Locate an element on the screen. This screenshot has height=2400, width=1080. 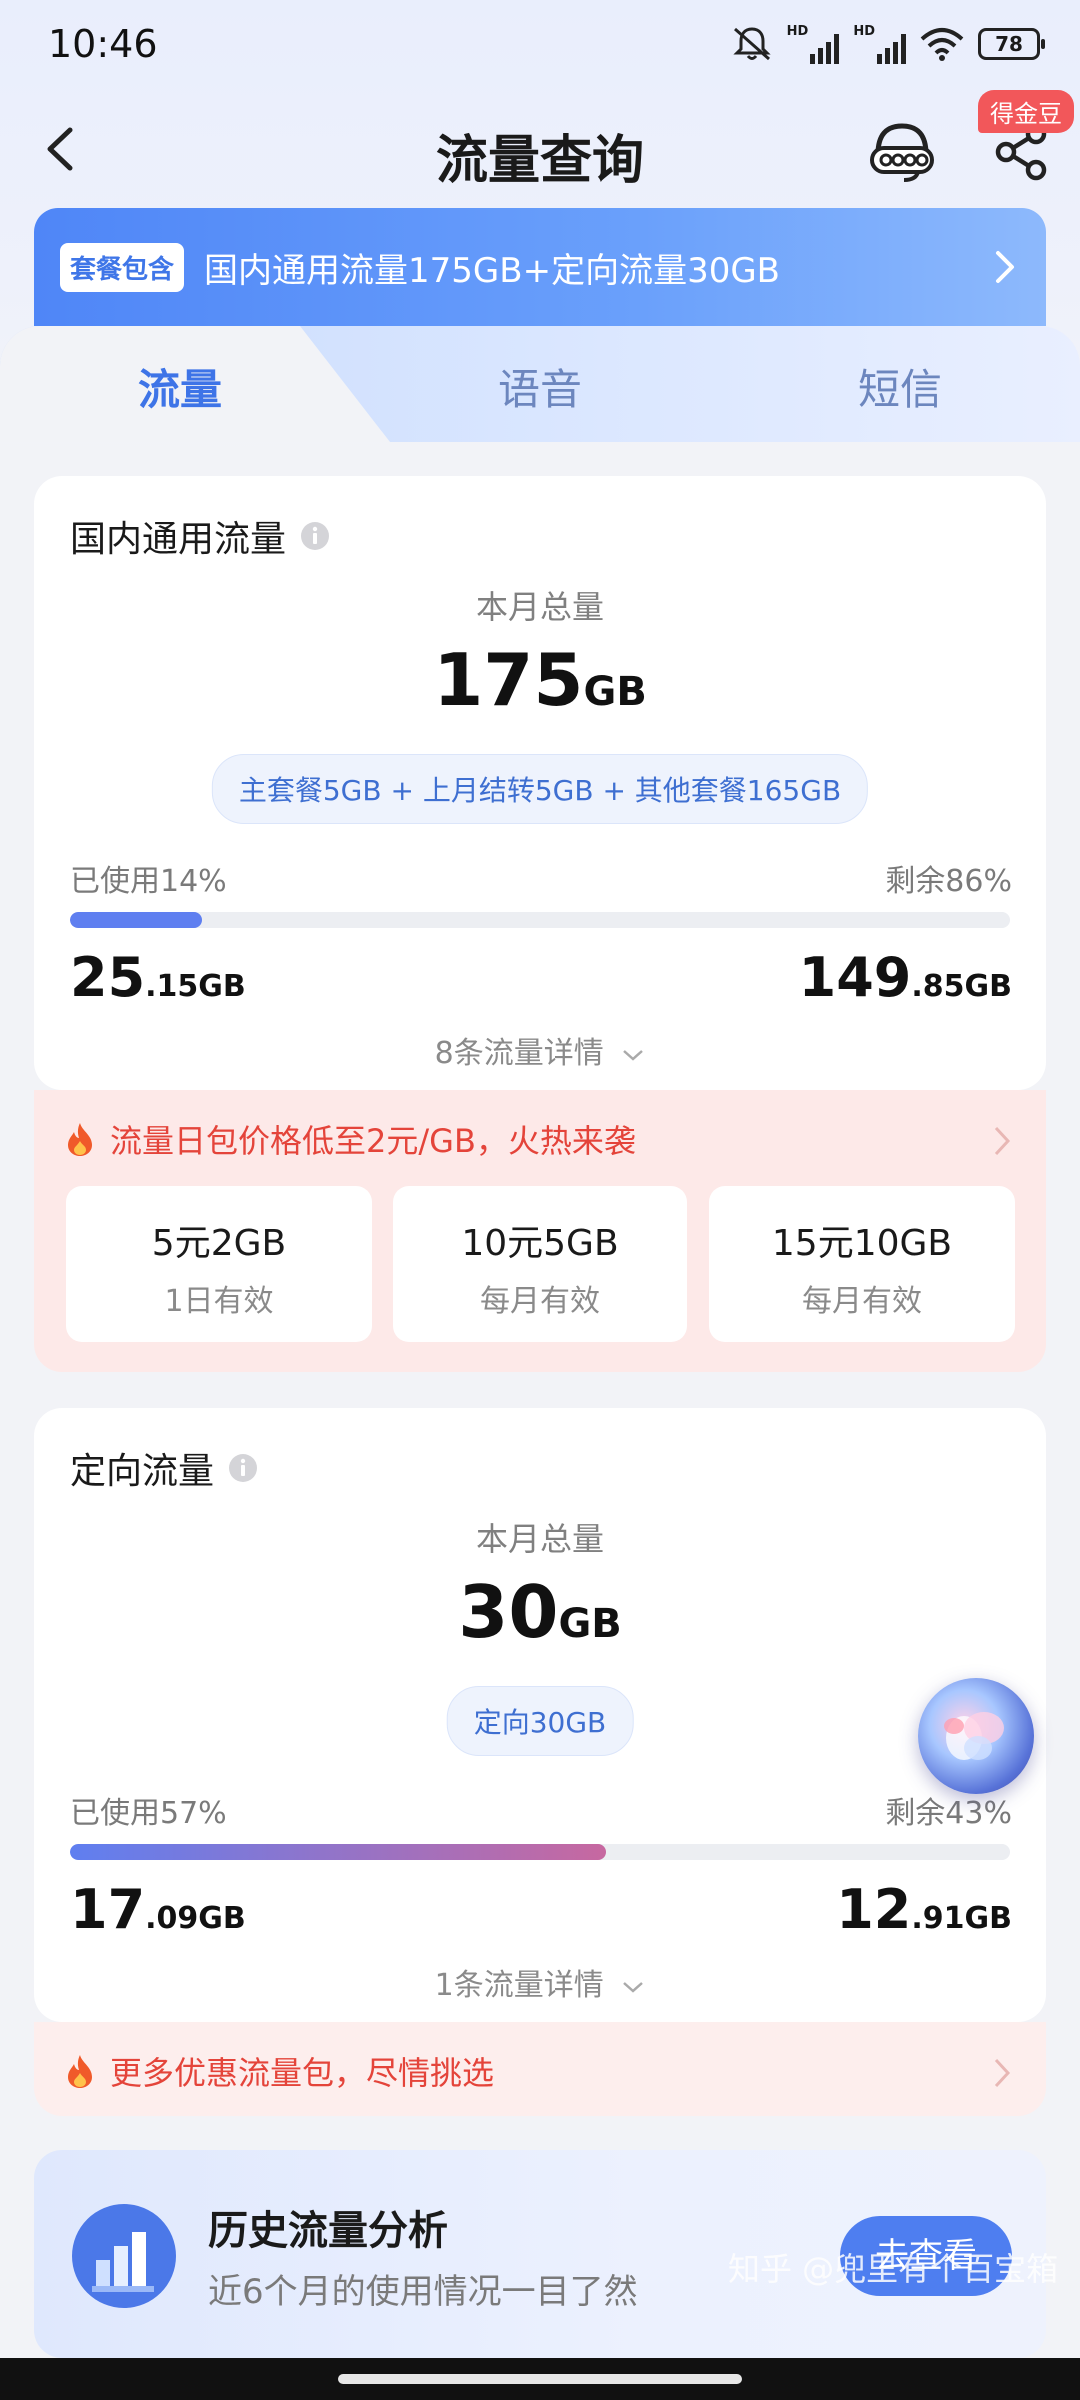
used-percent: 已使用14% is located at coordinates (148, 881).